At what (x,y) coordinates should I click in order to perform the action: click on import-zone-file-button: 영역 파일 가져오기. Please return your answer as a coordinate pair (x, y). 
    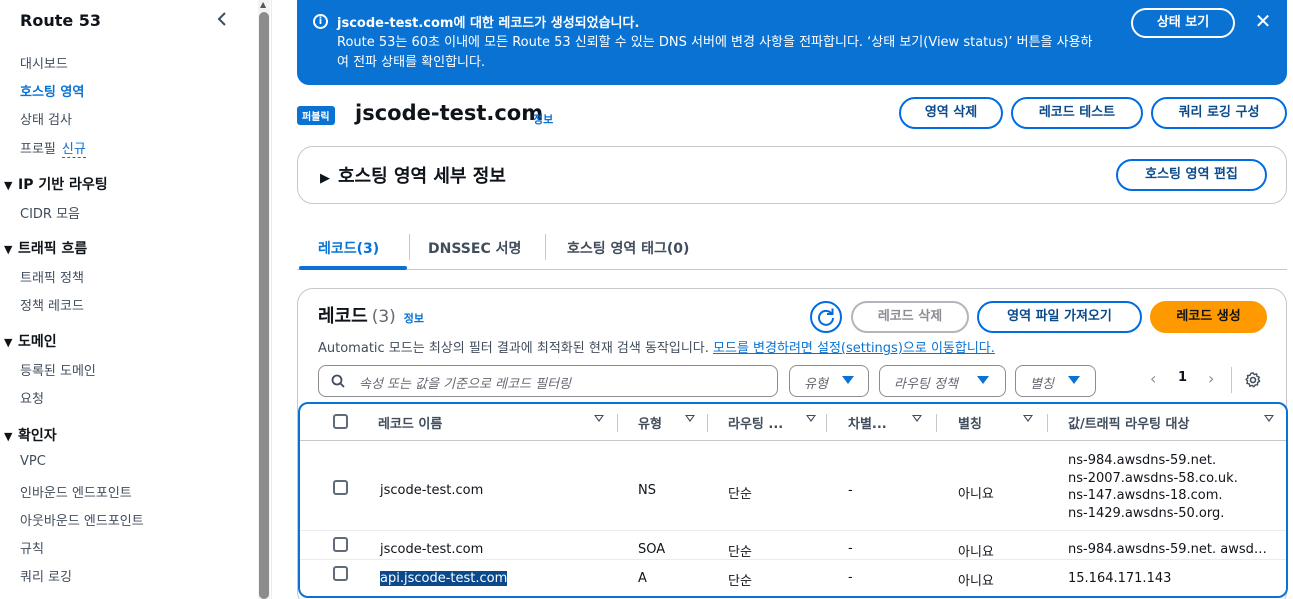
    Looking at the image, I should click on (1059, 317).